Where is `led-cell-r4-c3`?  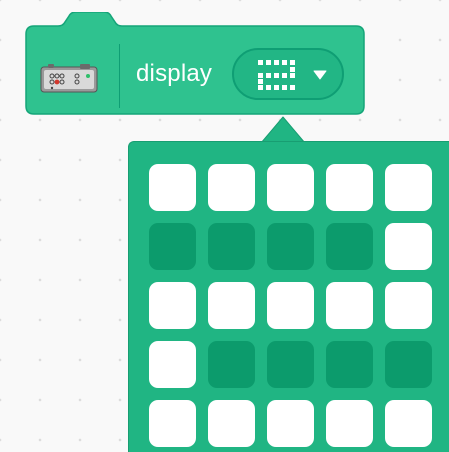 led-cell-r4-c3 is located at coordinates (290, 364).